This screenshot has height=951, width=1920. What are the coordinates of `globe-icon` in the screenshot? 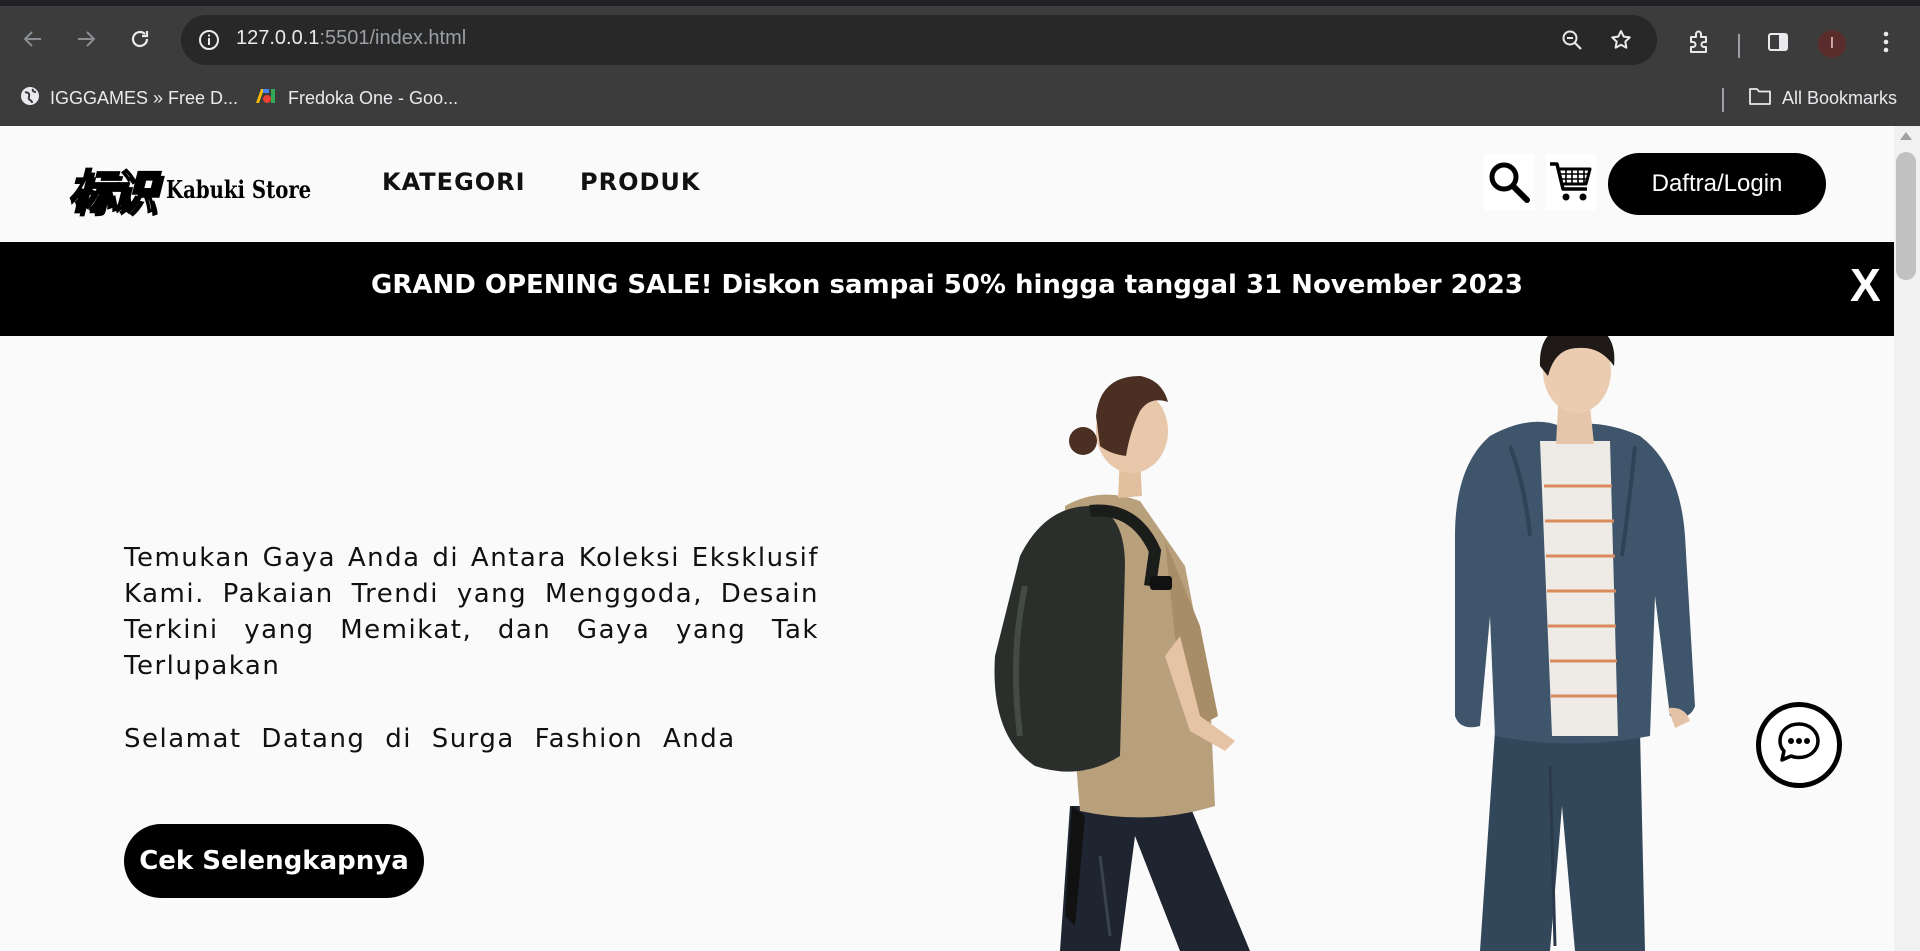 It's located at (30, 98).